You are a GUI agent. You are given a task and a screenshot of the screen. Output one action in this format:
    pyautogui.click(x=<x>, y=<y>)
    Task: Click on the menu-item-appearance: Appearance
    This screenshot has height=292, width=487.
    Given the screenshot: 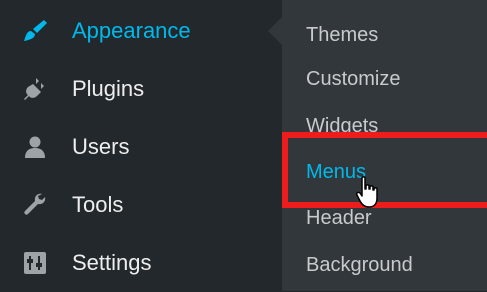 What is the action you would take?
    pyautogui.click(x=141, y=31)
    